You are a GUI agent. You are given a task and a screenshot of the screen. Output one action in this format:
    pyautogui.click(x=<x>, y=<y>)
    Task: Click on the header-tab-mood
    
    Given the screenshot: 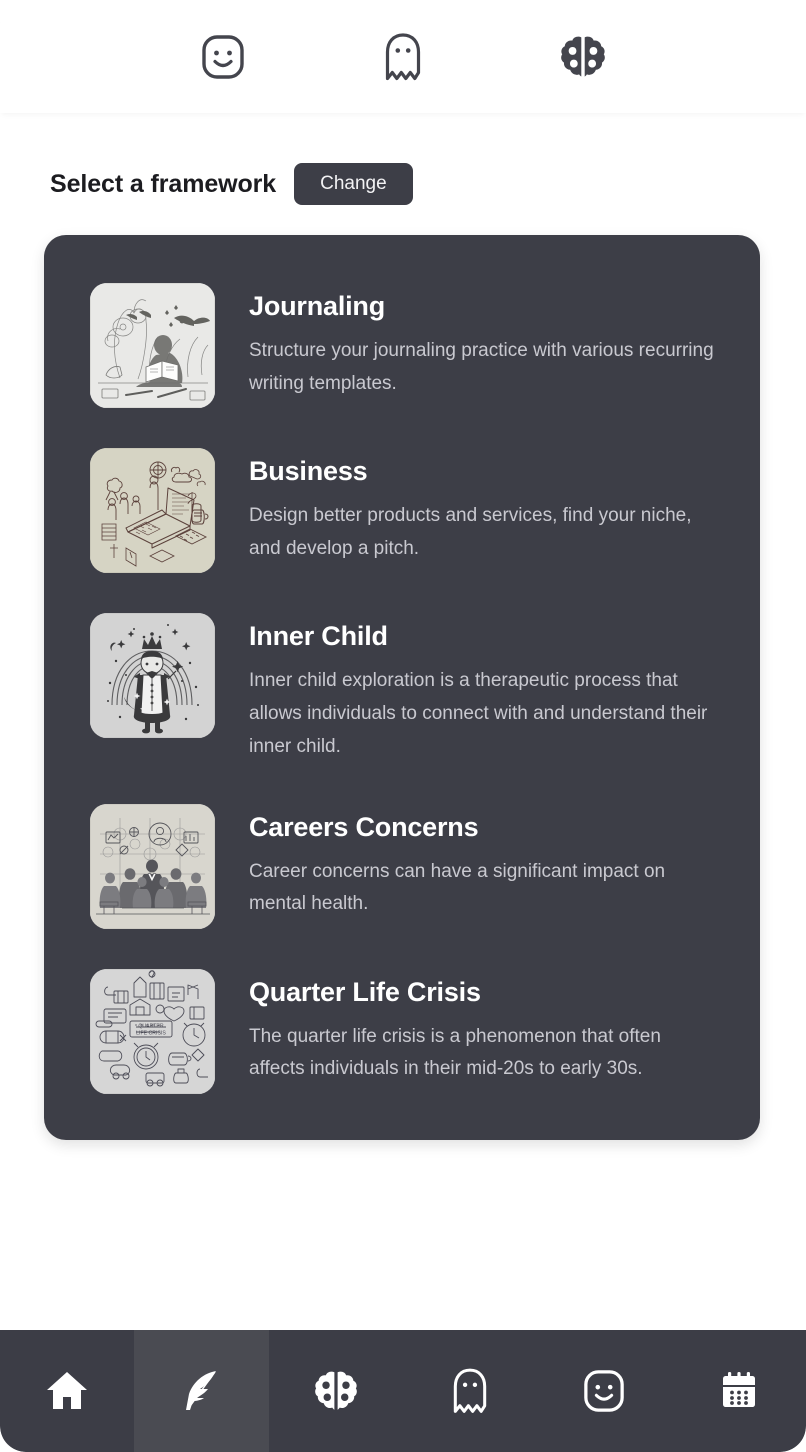 What is the action you would take?
    pyautogui.click(x=223, y=57)
    